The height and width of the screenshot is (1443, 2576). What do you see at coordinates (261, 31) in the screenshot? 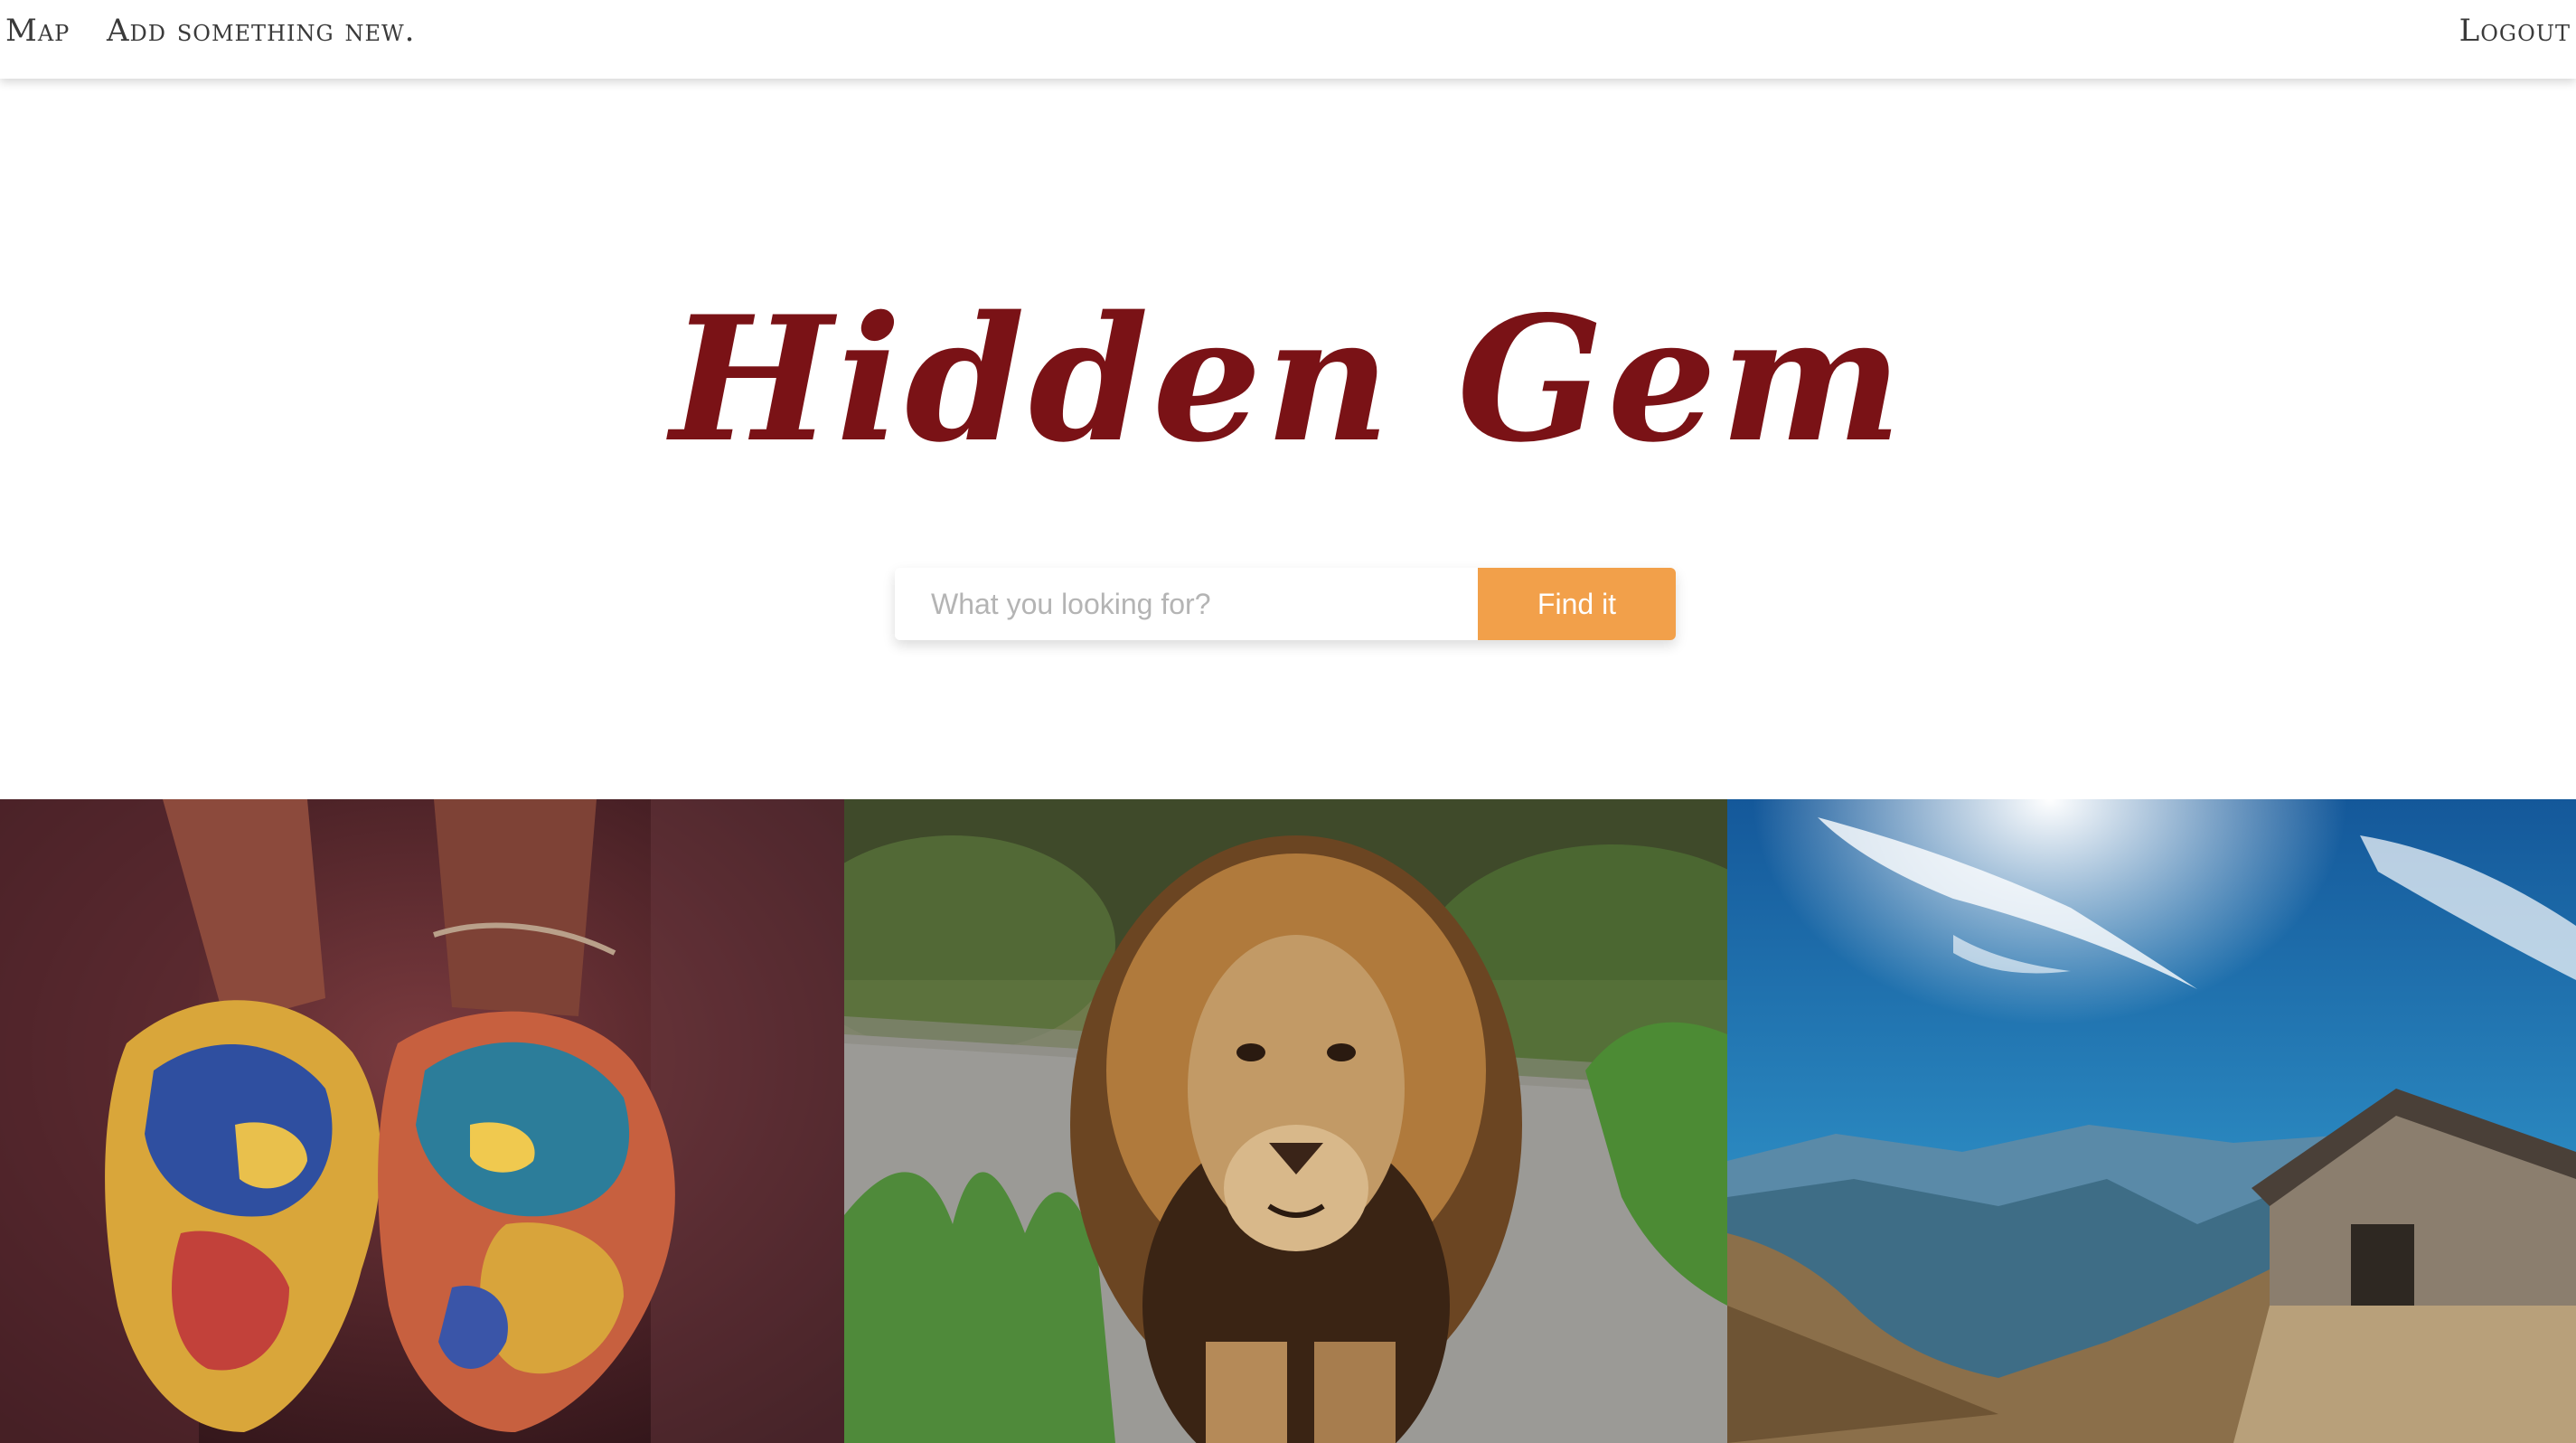
I see `nav-add-link: Add something new.` at bounding box center [261, 31].